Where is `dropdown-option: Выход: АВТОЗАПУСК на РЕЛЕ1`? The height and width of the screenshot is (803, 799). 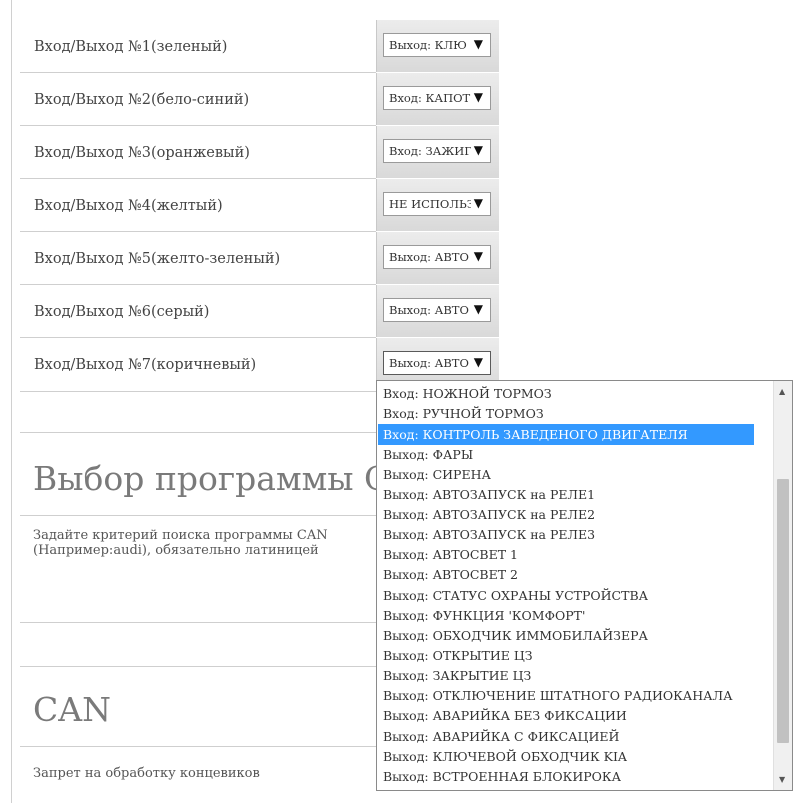 dropdown-option: Выход: АВТОЗАПУСК на РЕЛЕ1 is located at coordinates (575, 494).